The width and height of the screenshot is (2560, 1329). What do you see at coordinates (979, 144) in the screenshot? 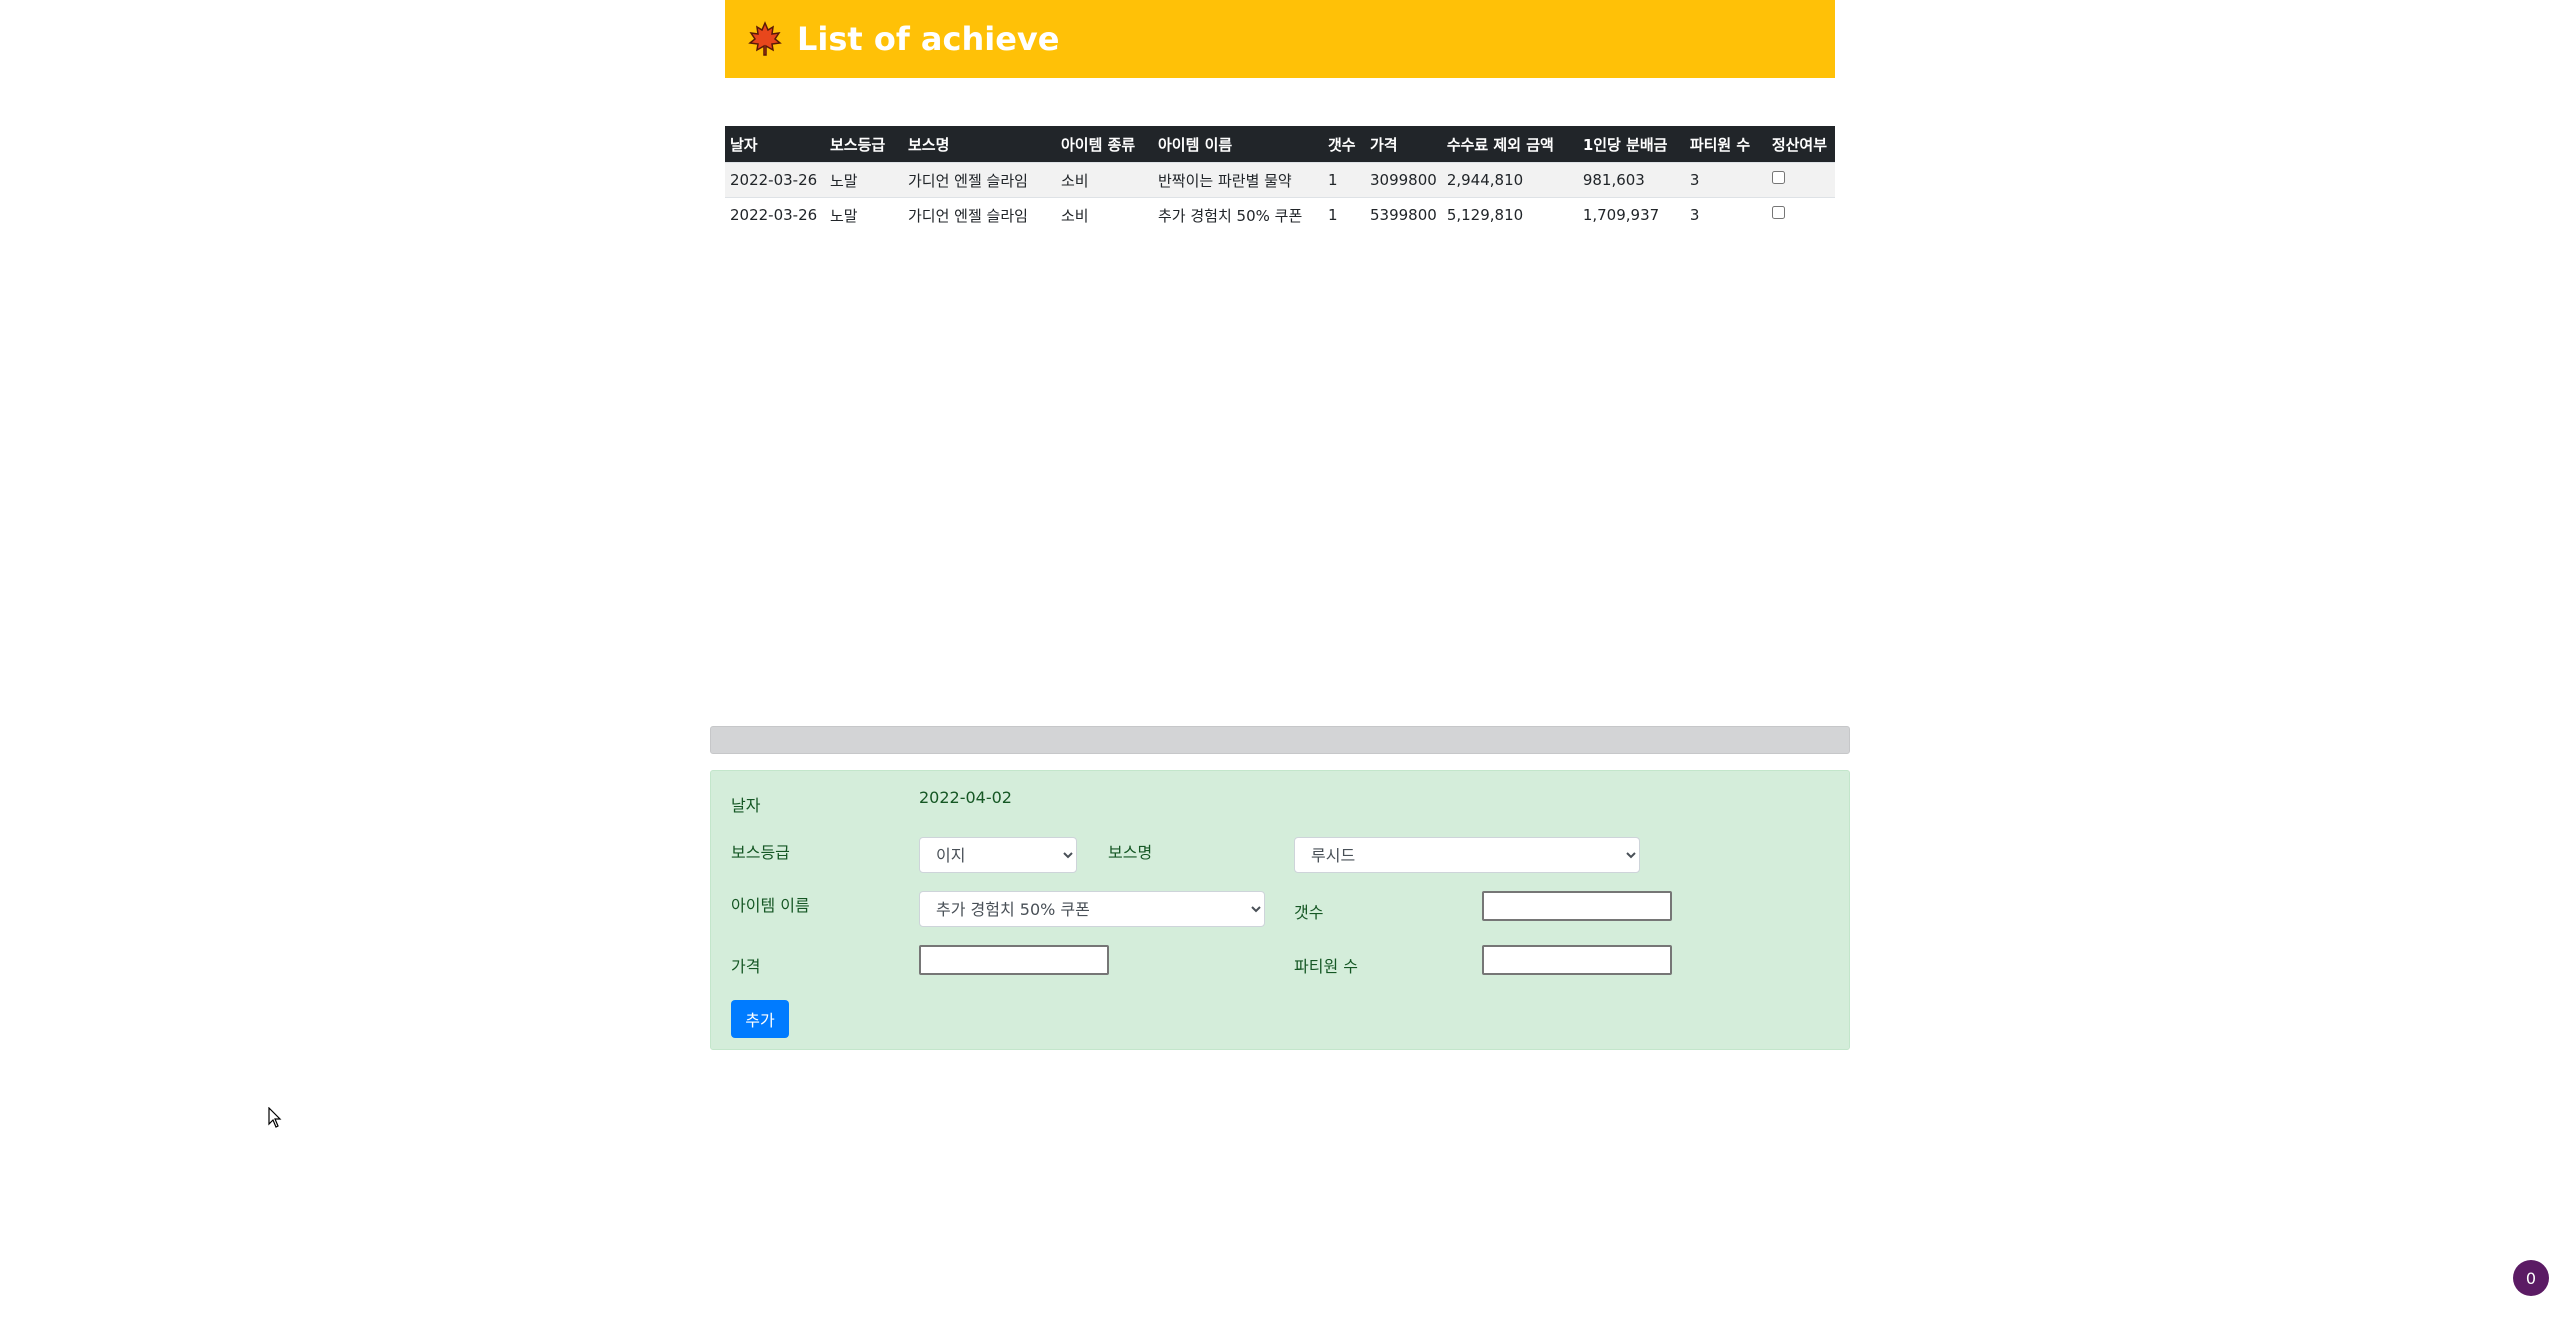
I see `col-boss-name: 보스명` at bounding box center [979, 144].